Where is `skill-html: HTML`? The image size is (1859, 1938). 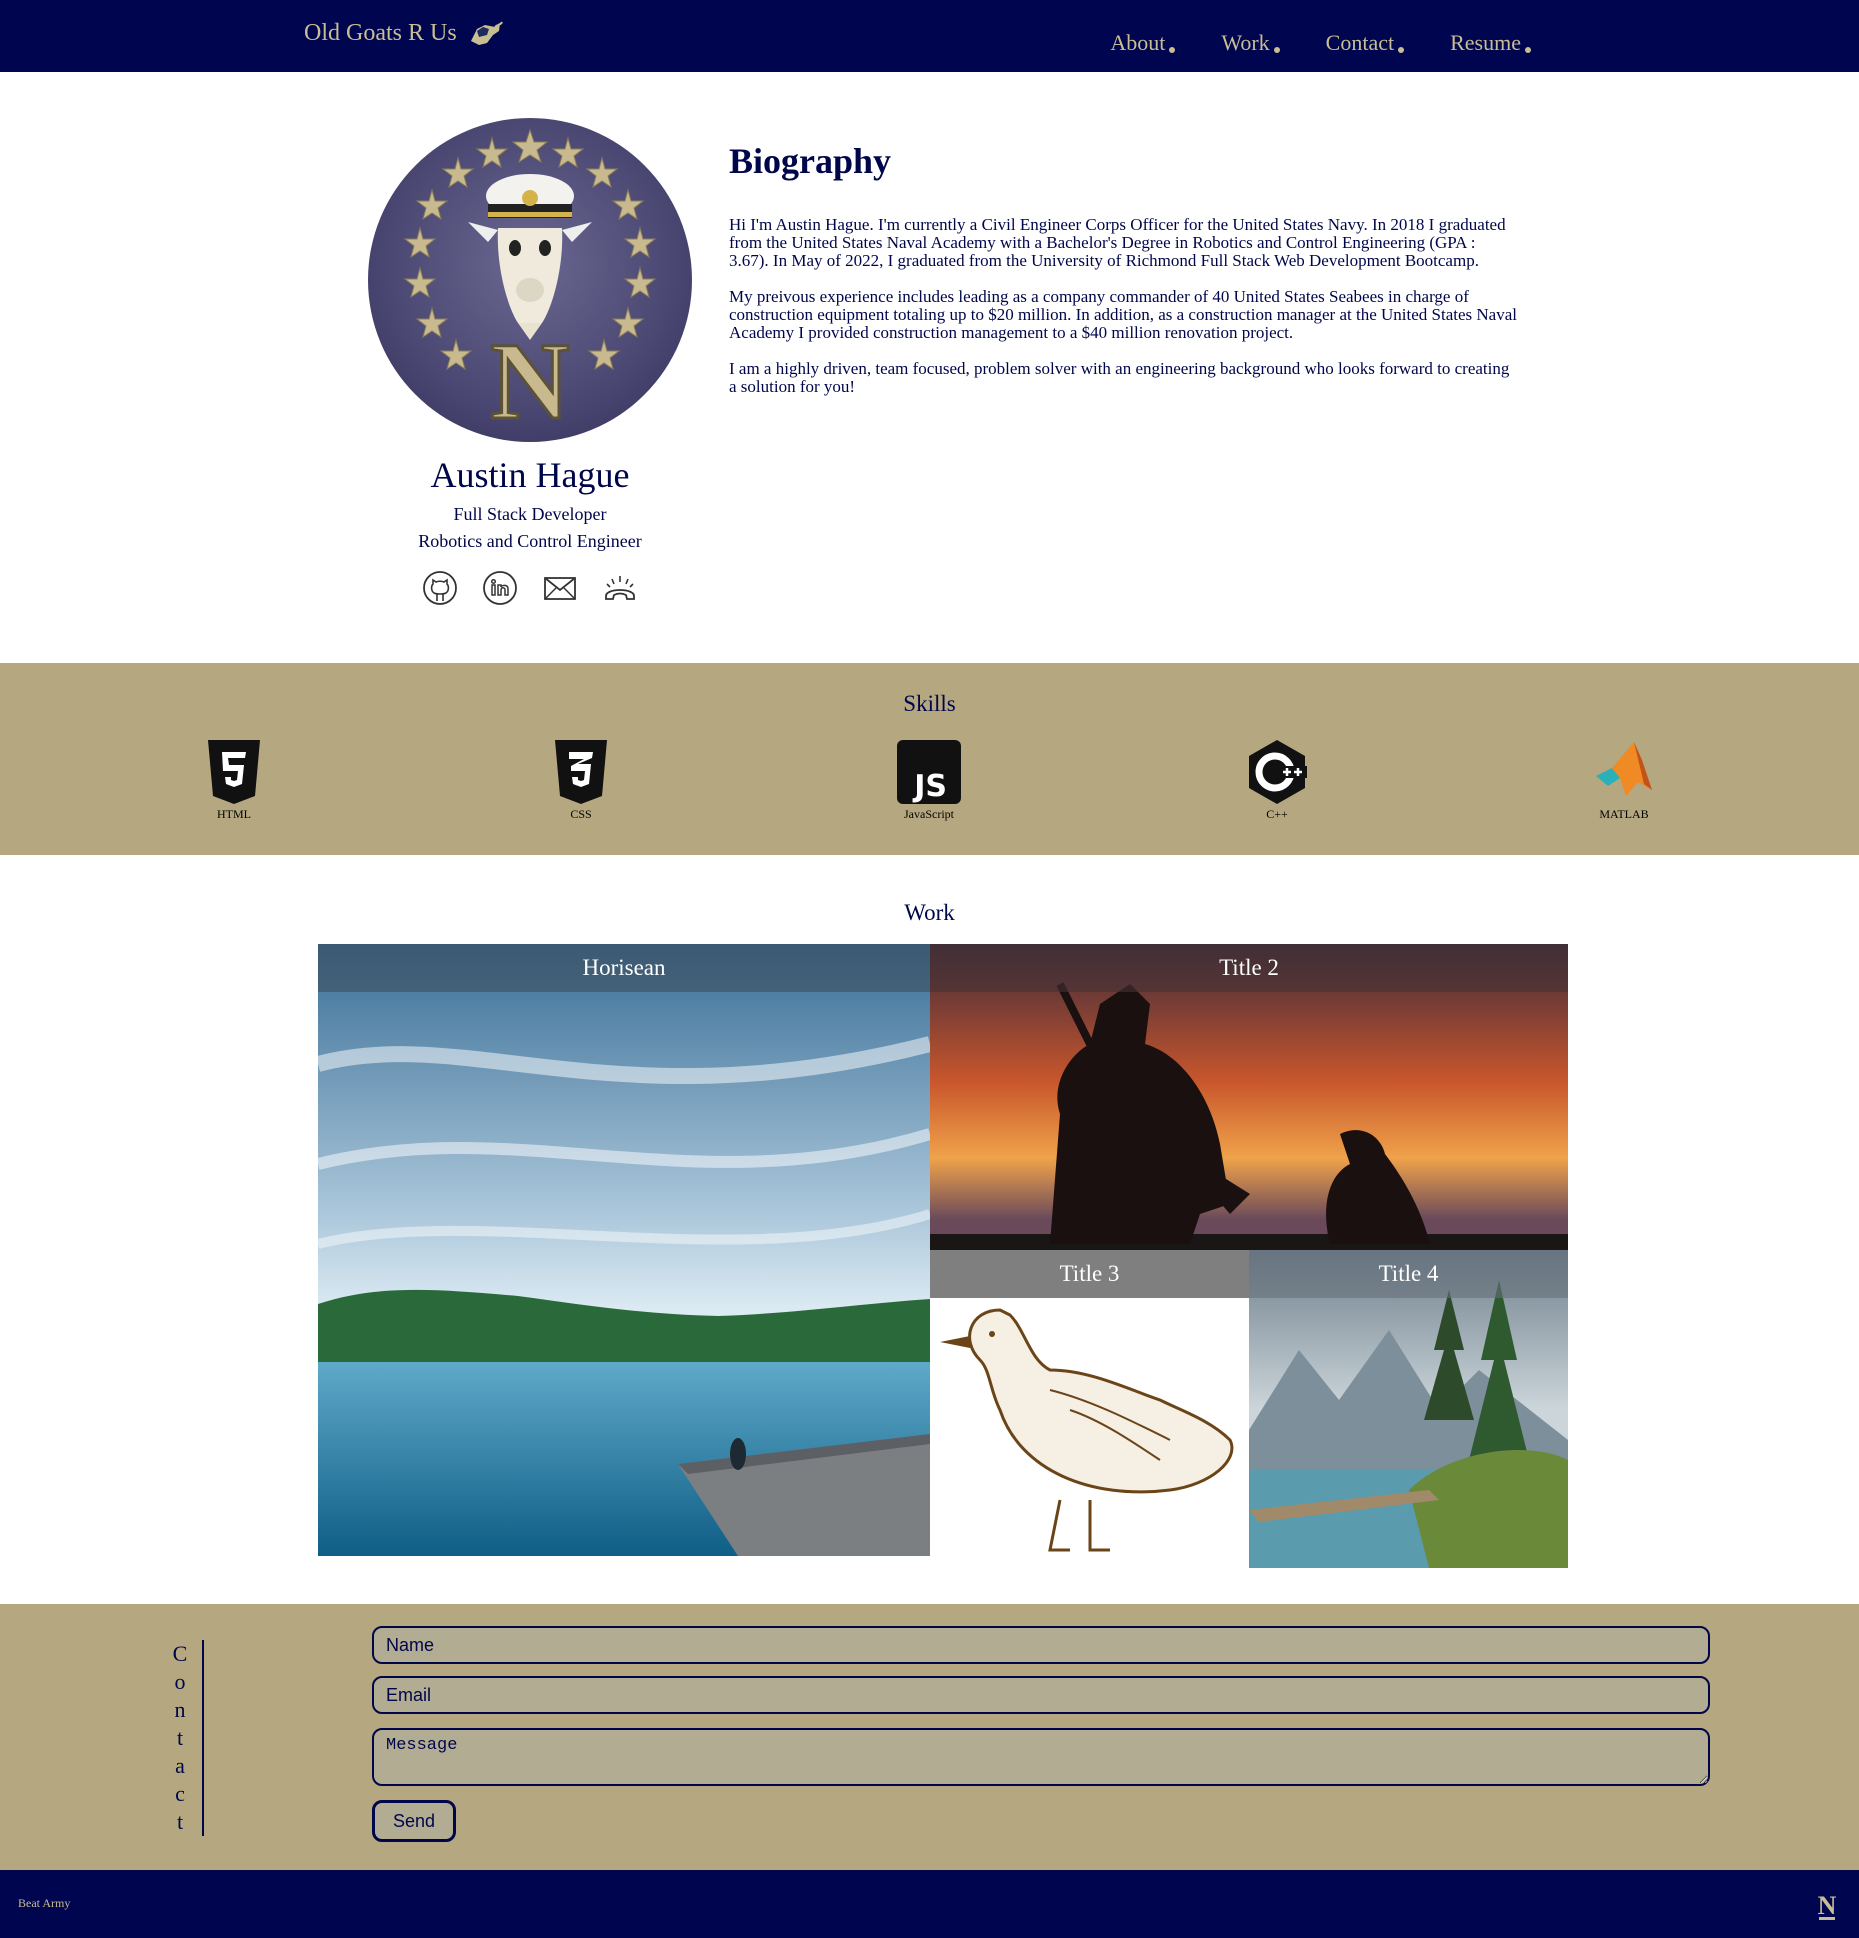 skill-html: HTML is located at coordinates (234, 780).